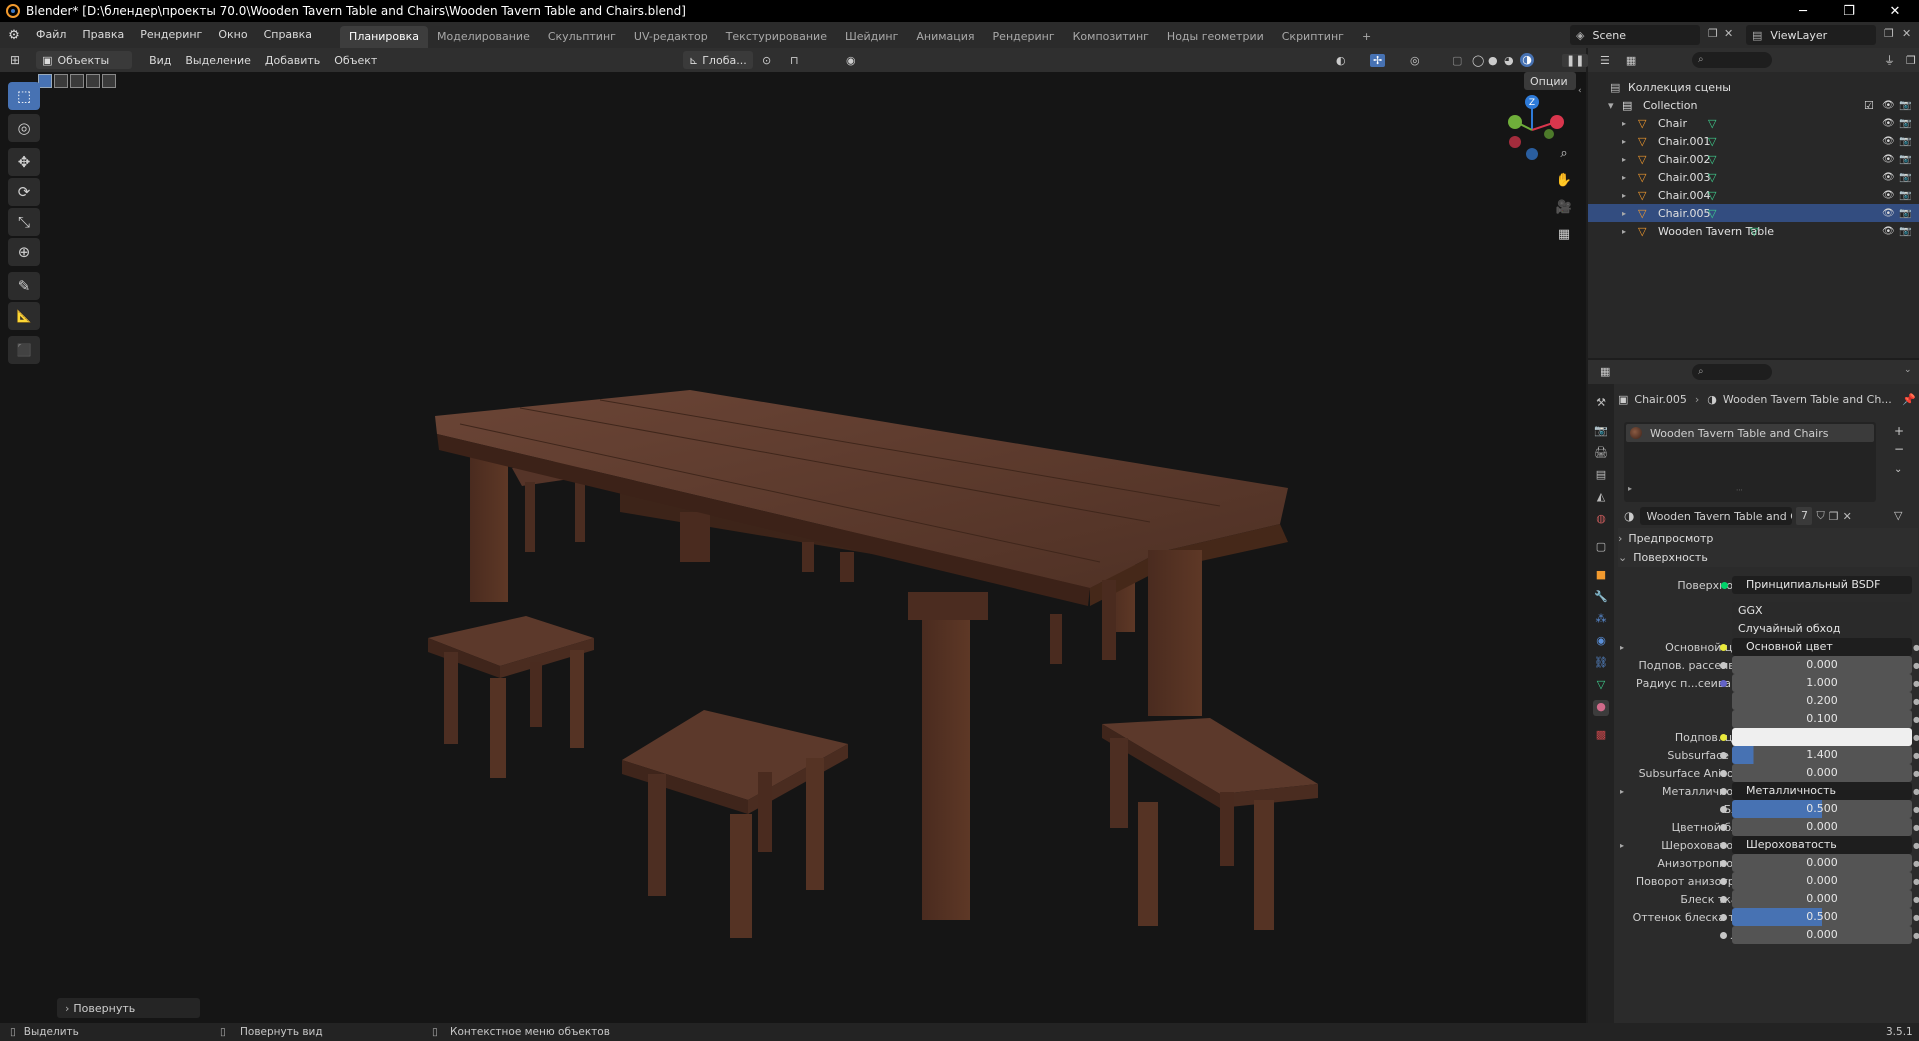 Image resolution: width=1919 pixels, height=1041 pixels. What do you see at coordinates (1601, 620) in the screenshot?
I see `particles-tab-icon: ⁂` at bounding box center [1601, 620].